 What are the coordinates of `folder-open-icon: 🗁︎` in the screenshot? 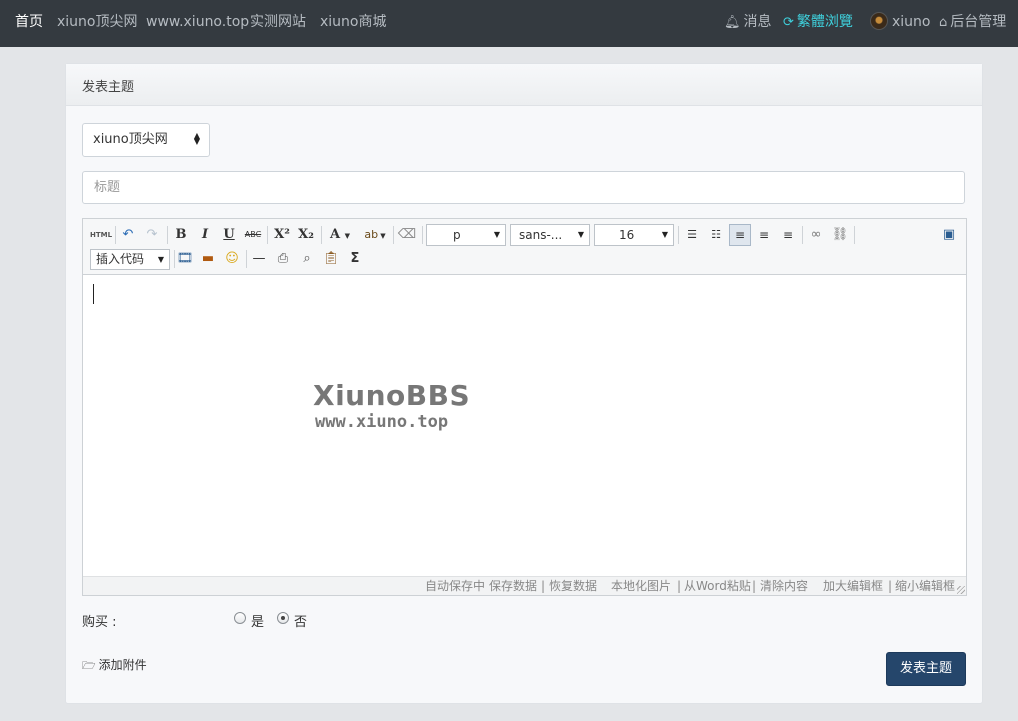 It's located at (89, 665).